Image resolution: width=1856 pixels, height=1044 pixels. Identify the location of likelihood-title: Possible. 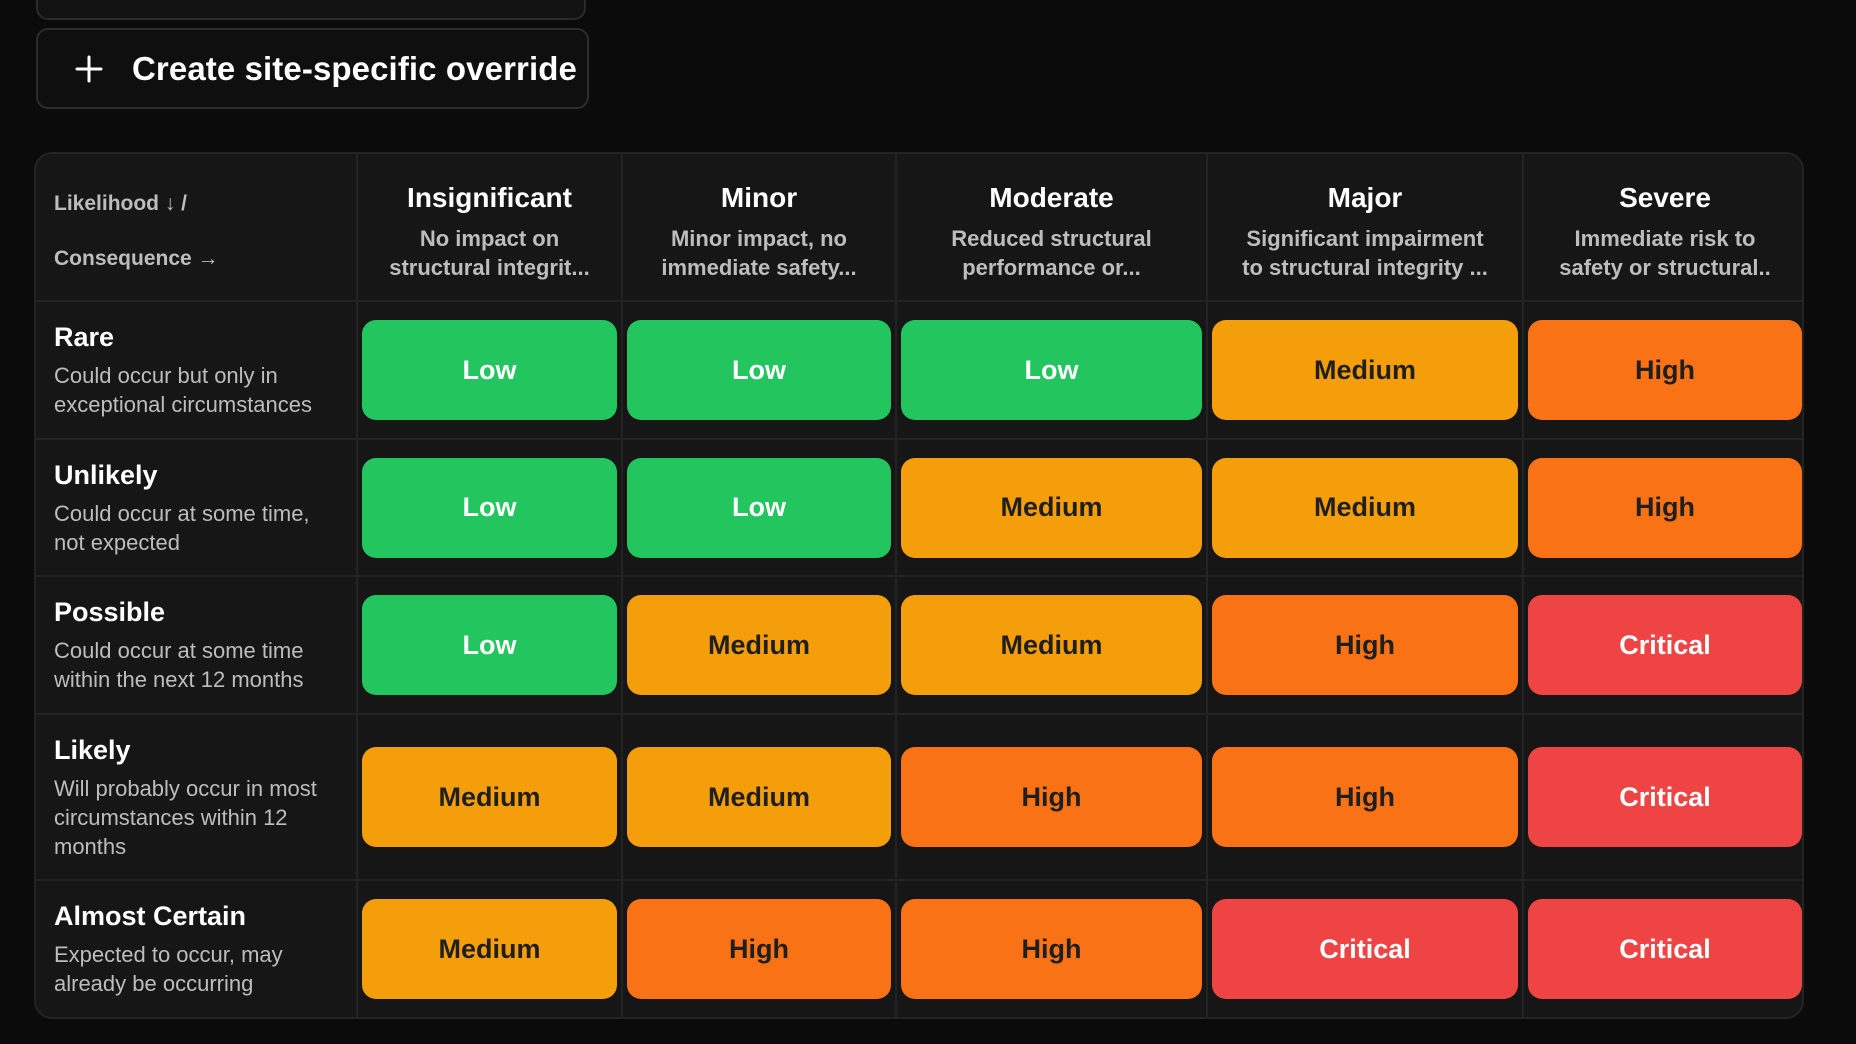
(110, 612).